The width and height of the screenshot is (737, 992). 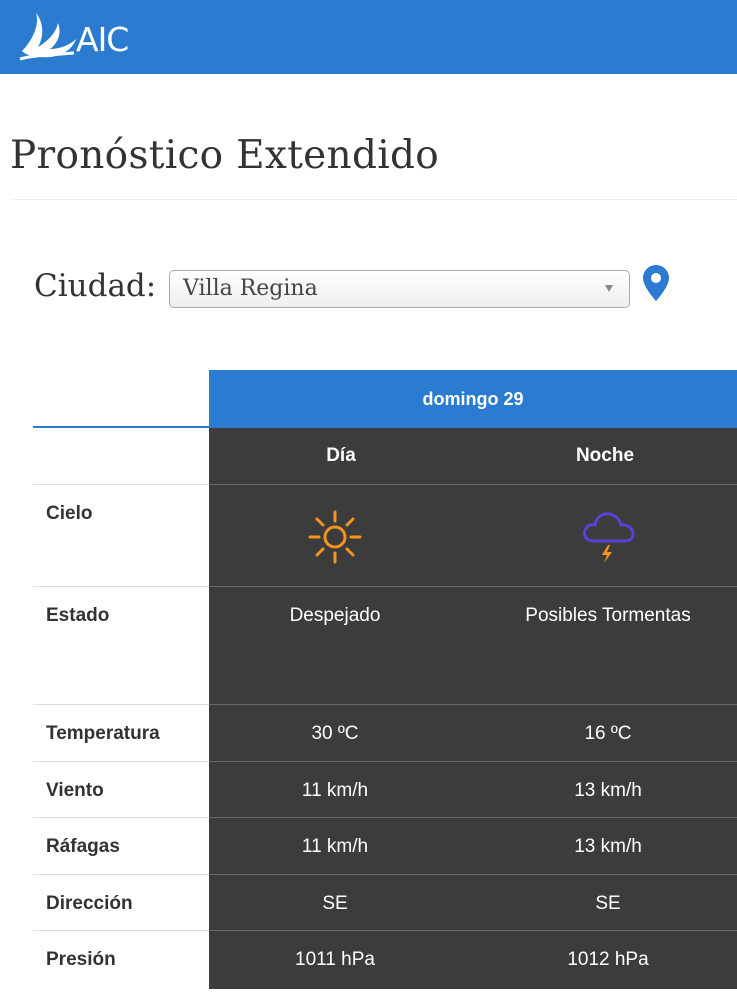 I want to click on wave-bird-logo-icon, so click(x=47, y=37).